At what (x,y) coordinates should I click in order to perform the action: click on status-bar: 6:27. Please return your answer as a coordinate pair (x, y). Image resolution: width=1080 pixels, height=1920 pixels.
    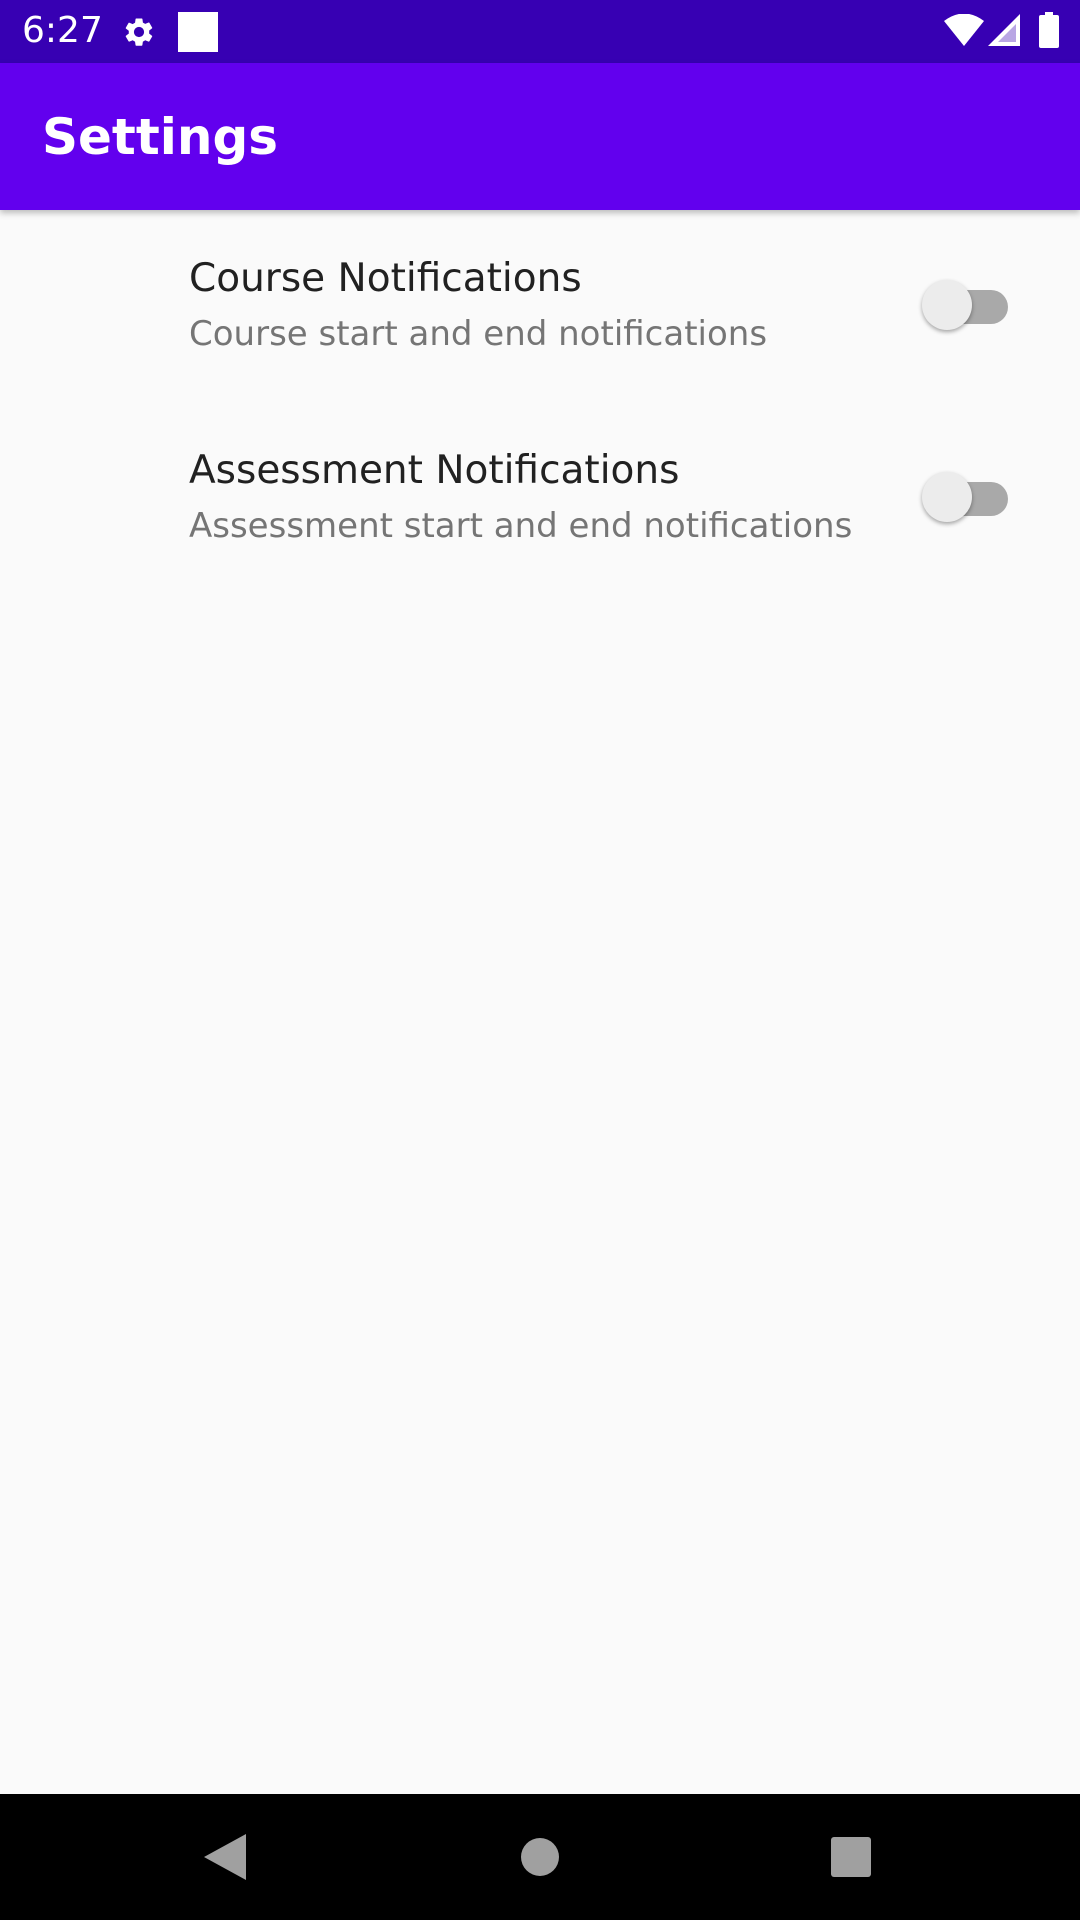
    Looking at the image, I should click on (540, 31).